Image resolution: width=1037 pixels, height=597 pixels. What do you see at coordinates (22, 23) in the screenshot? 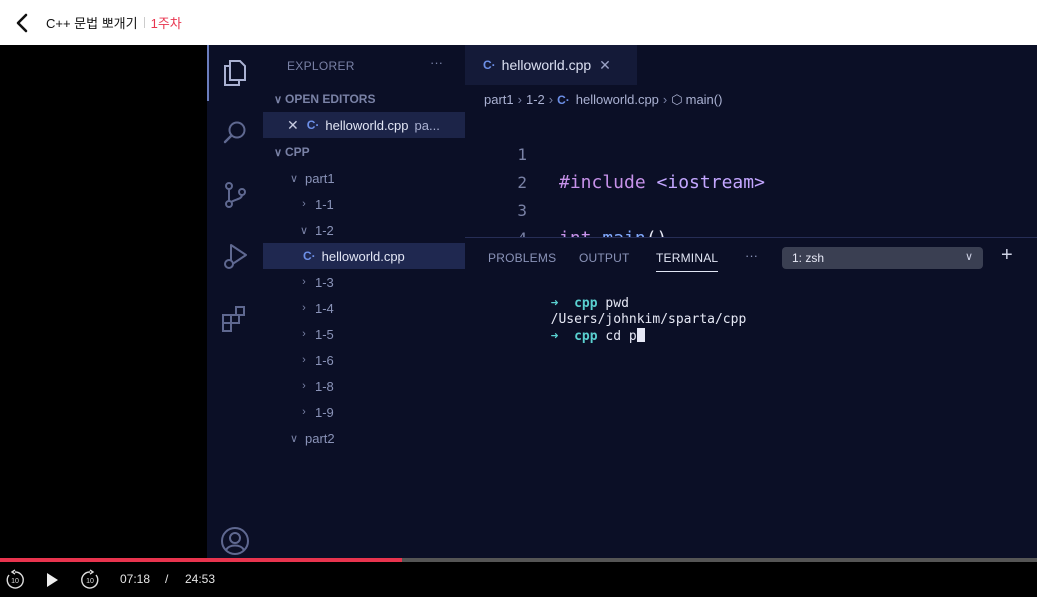
I see `back-arrow-icon` at bounding box center [22, 23].